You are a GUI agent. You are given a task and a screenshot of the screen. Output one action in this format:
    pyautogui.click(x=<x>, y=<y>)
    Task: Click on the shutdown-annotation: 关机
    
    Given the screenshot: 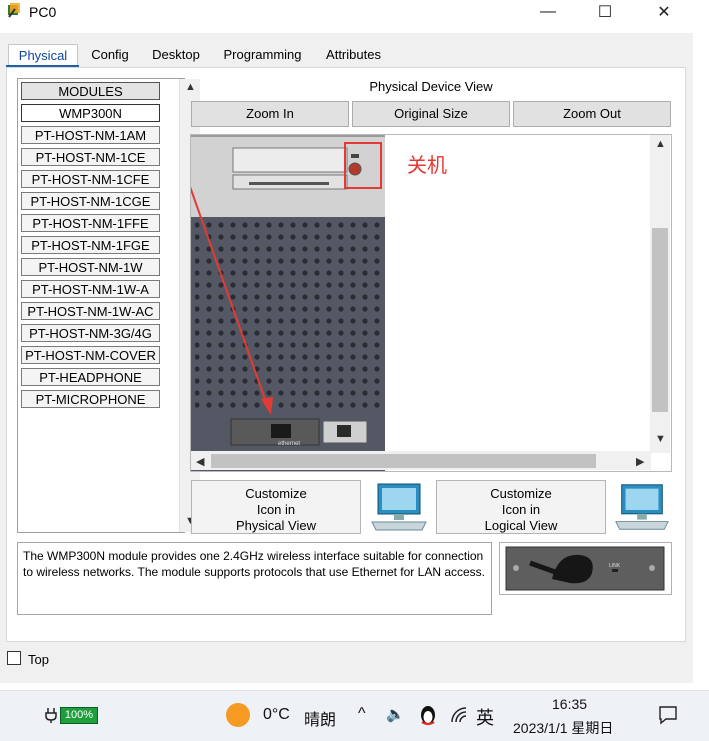 What is the action you would take?
    pyautogui.click(x=427, y=166)
    